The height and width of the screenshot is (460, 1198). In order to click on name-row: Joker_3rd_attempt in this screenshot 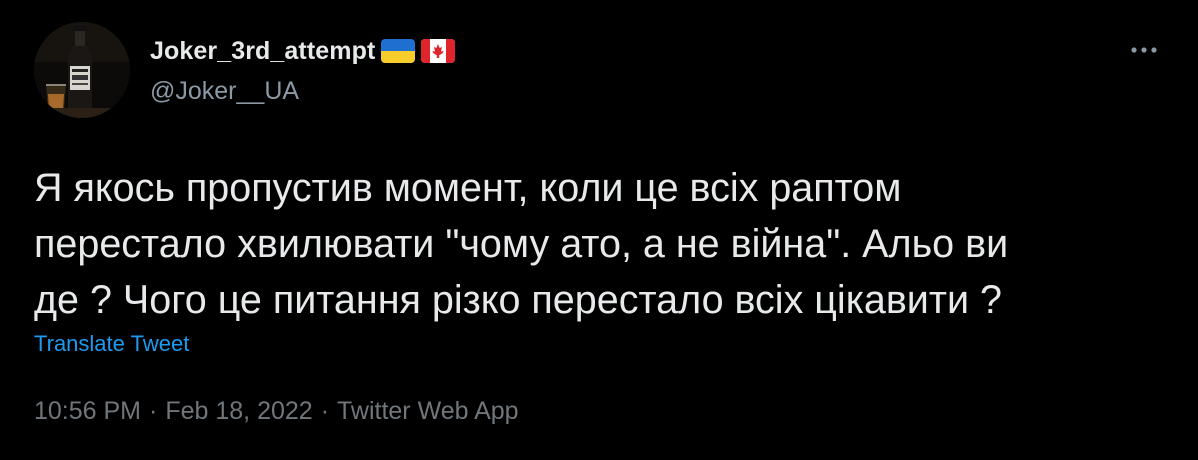, I will do `click(303, 51)`.